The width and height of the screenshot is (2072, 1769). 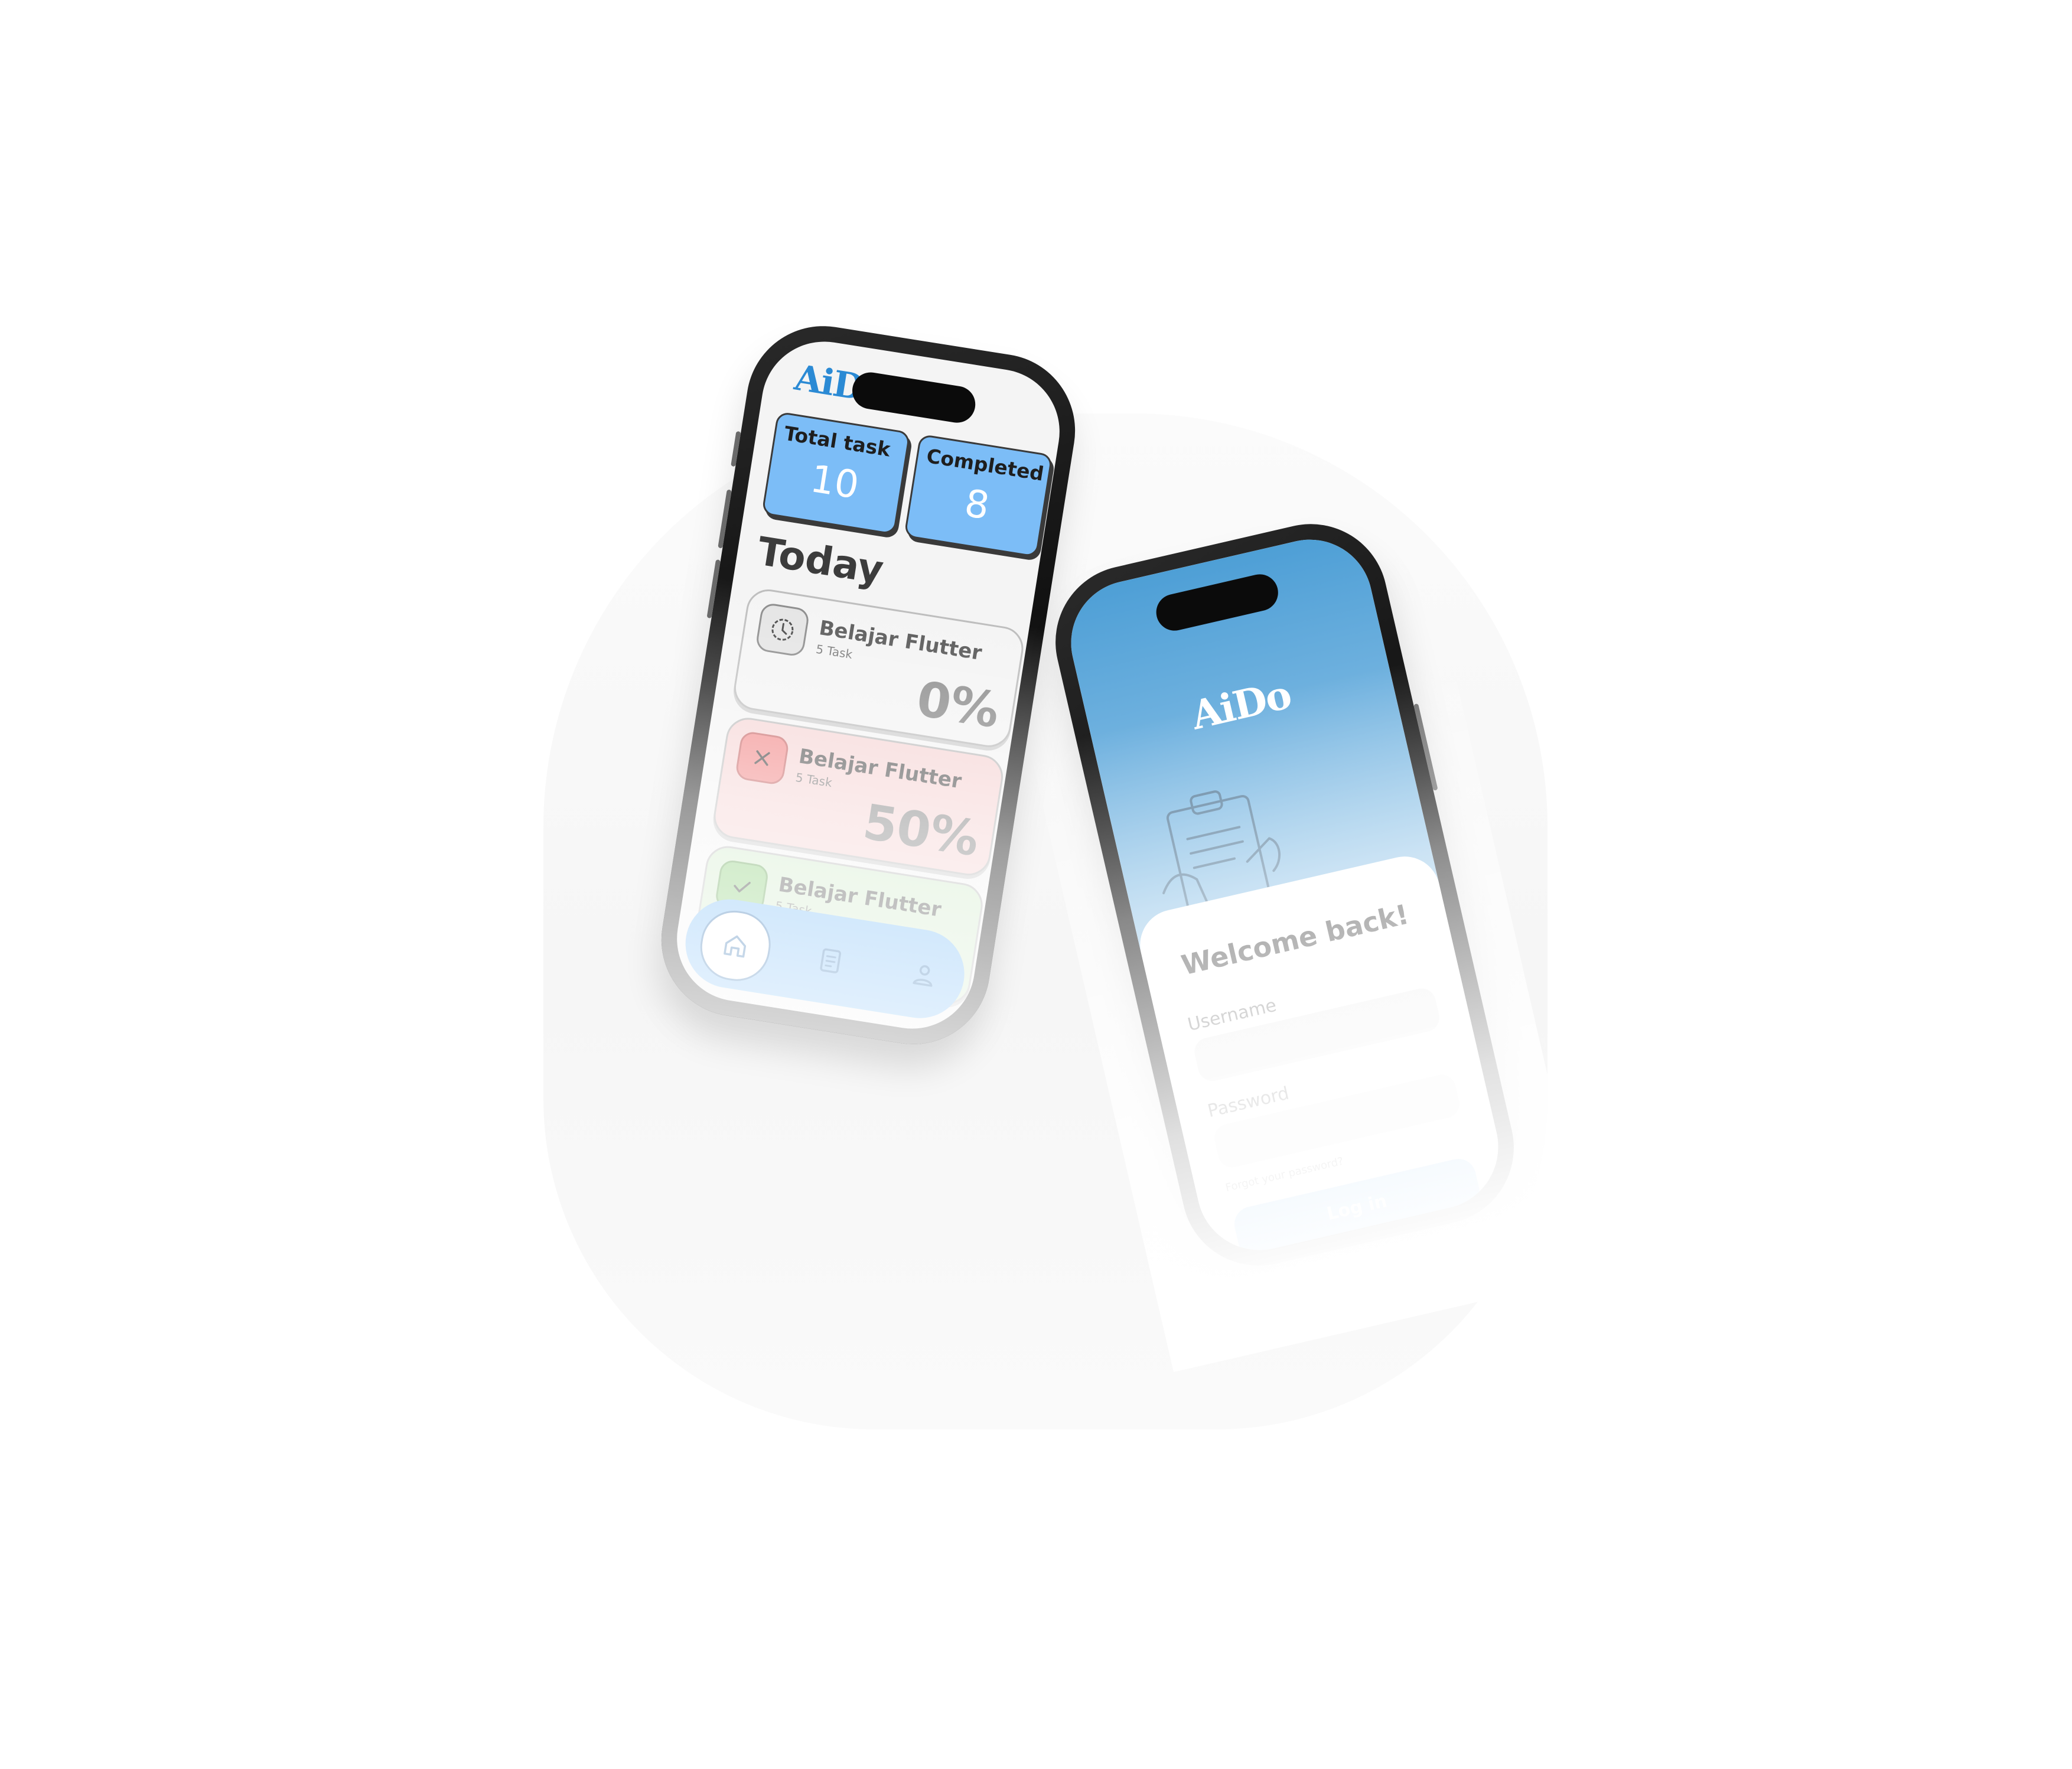 I want to click on dynamic-island, so click(x=913, y=398).